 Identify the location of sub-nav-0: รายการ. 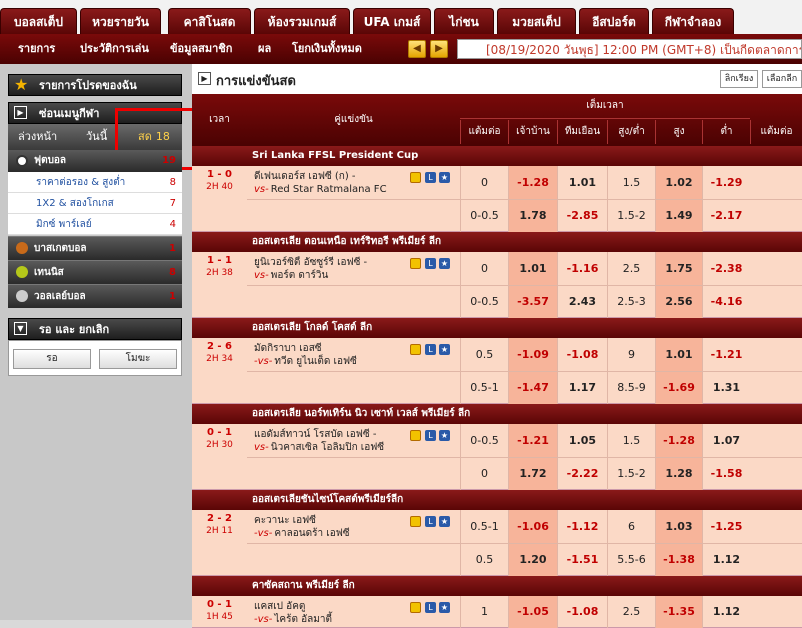
(36, 49).